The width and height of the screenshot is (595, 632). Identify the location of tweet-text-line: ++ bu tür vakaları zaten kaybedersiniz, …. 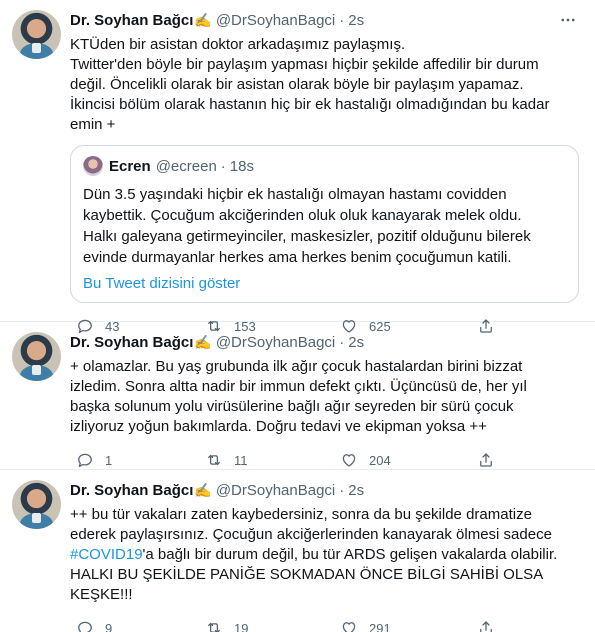
(301, 514).